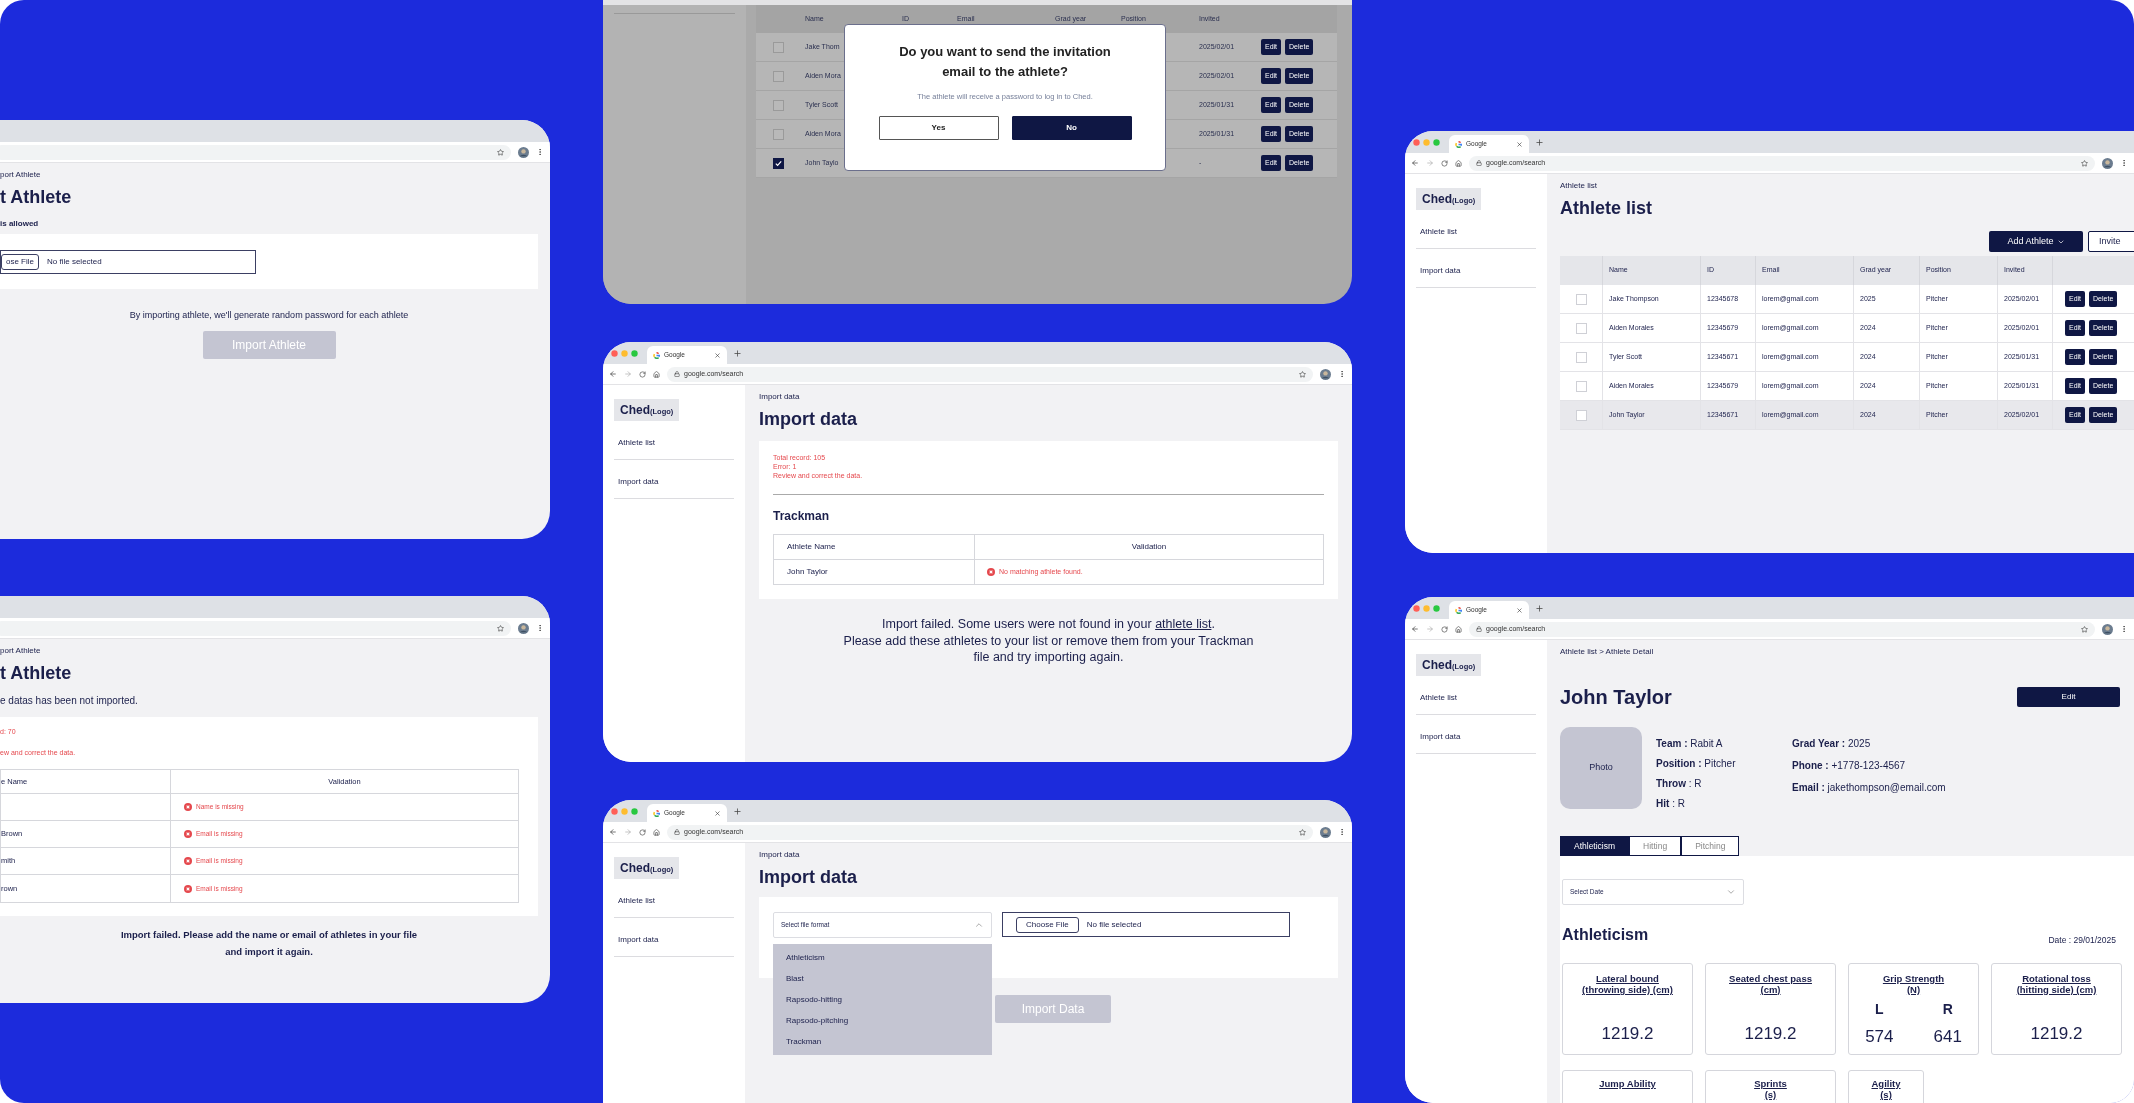 The height and width of the screenshot is (1103, 2134). What do you see at coordinates (1879, 1037) in the screenshot?
I see `metric-value: 574` at bounding box center [1879, 1037].